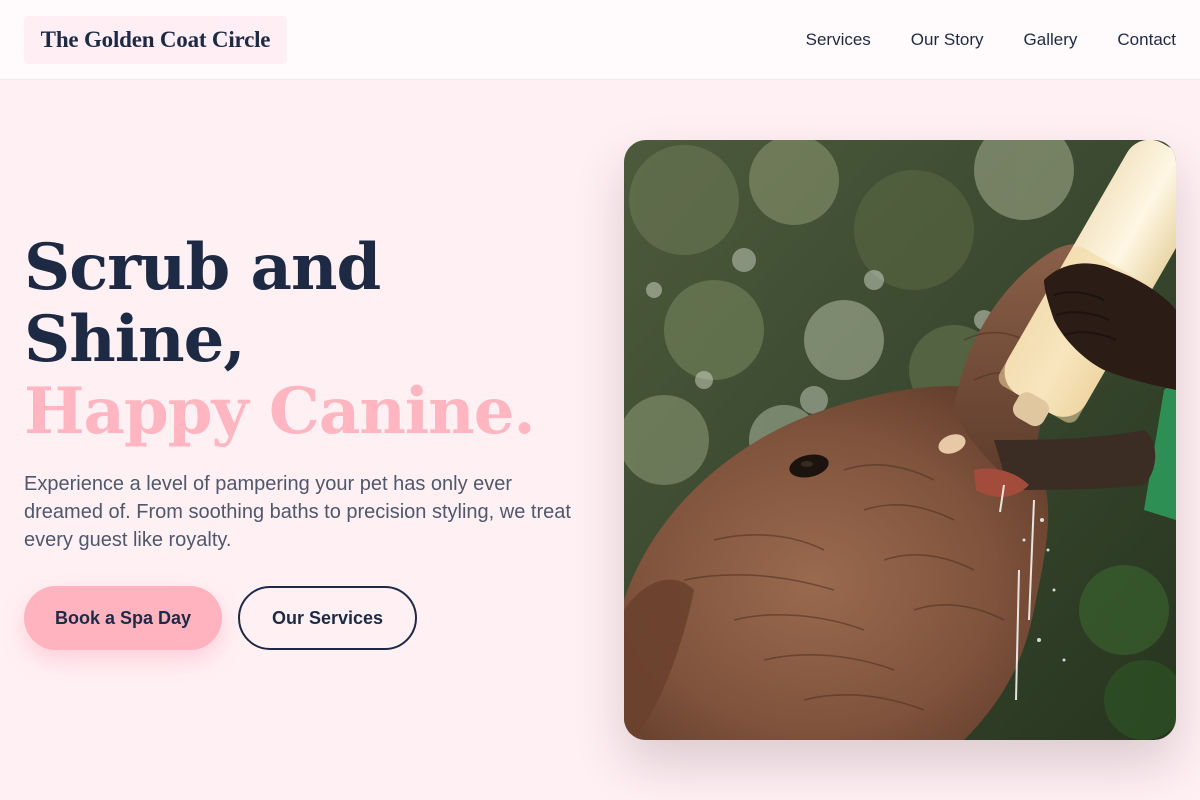 The height and width of the screenshot is (800, 1200). What do you see at coordinates (202, 267) in the screenshot?
I see `hero-title-line-1: Scrub and` at bounding box center [202, 267].